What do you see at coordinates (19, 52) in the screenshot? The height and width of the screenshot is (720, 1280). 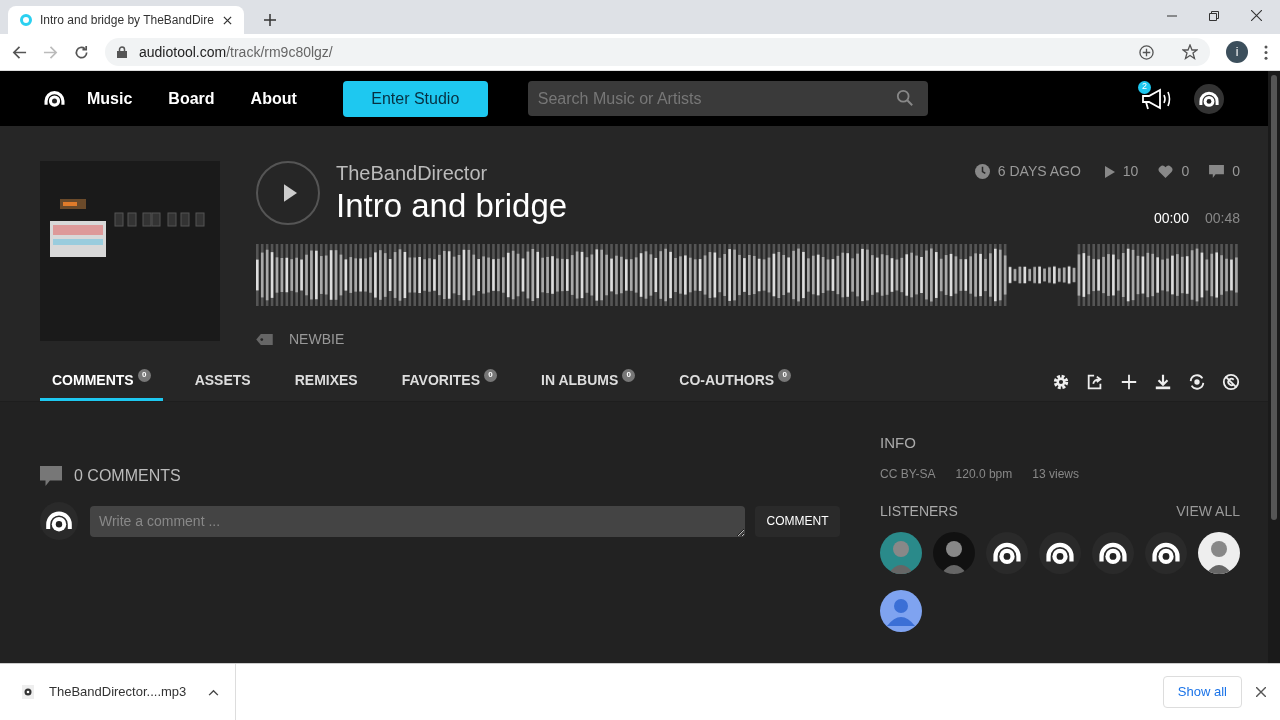 I see `back-icon` at bounding box center [19, 52].